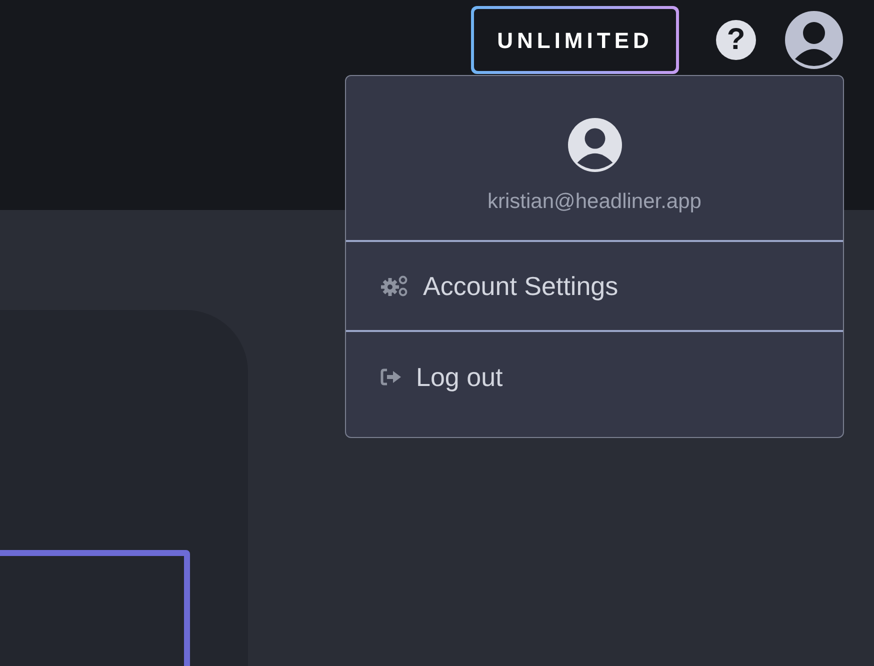 Image resolution: width=874 pixels, height=666 pixels. I want to click on gears-icon, so click(394, 286).